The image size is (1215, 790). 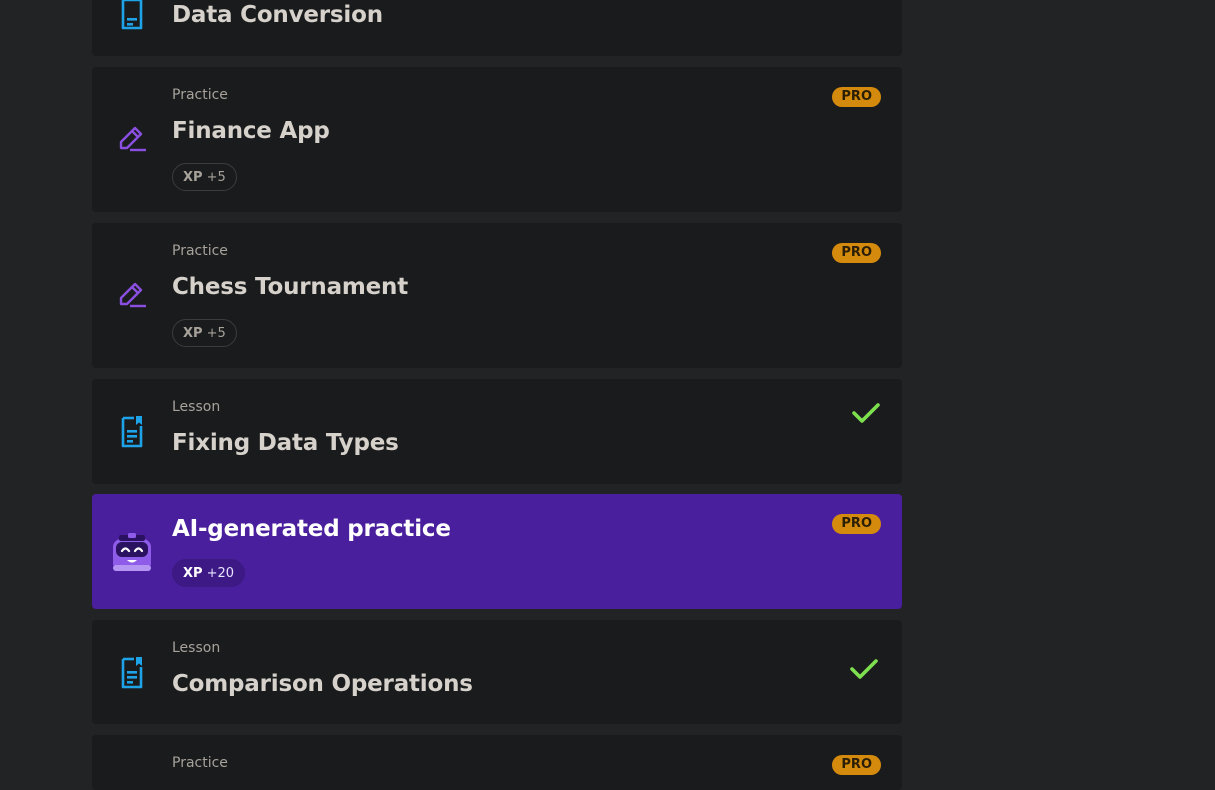 What do you see at coordinates (497, 431) in the screenshot?
I see `lesson-card-fixing-data-types: Lesson Fixing Data Types` at bounding box center [497, 431].